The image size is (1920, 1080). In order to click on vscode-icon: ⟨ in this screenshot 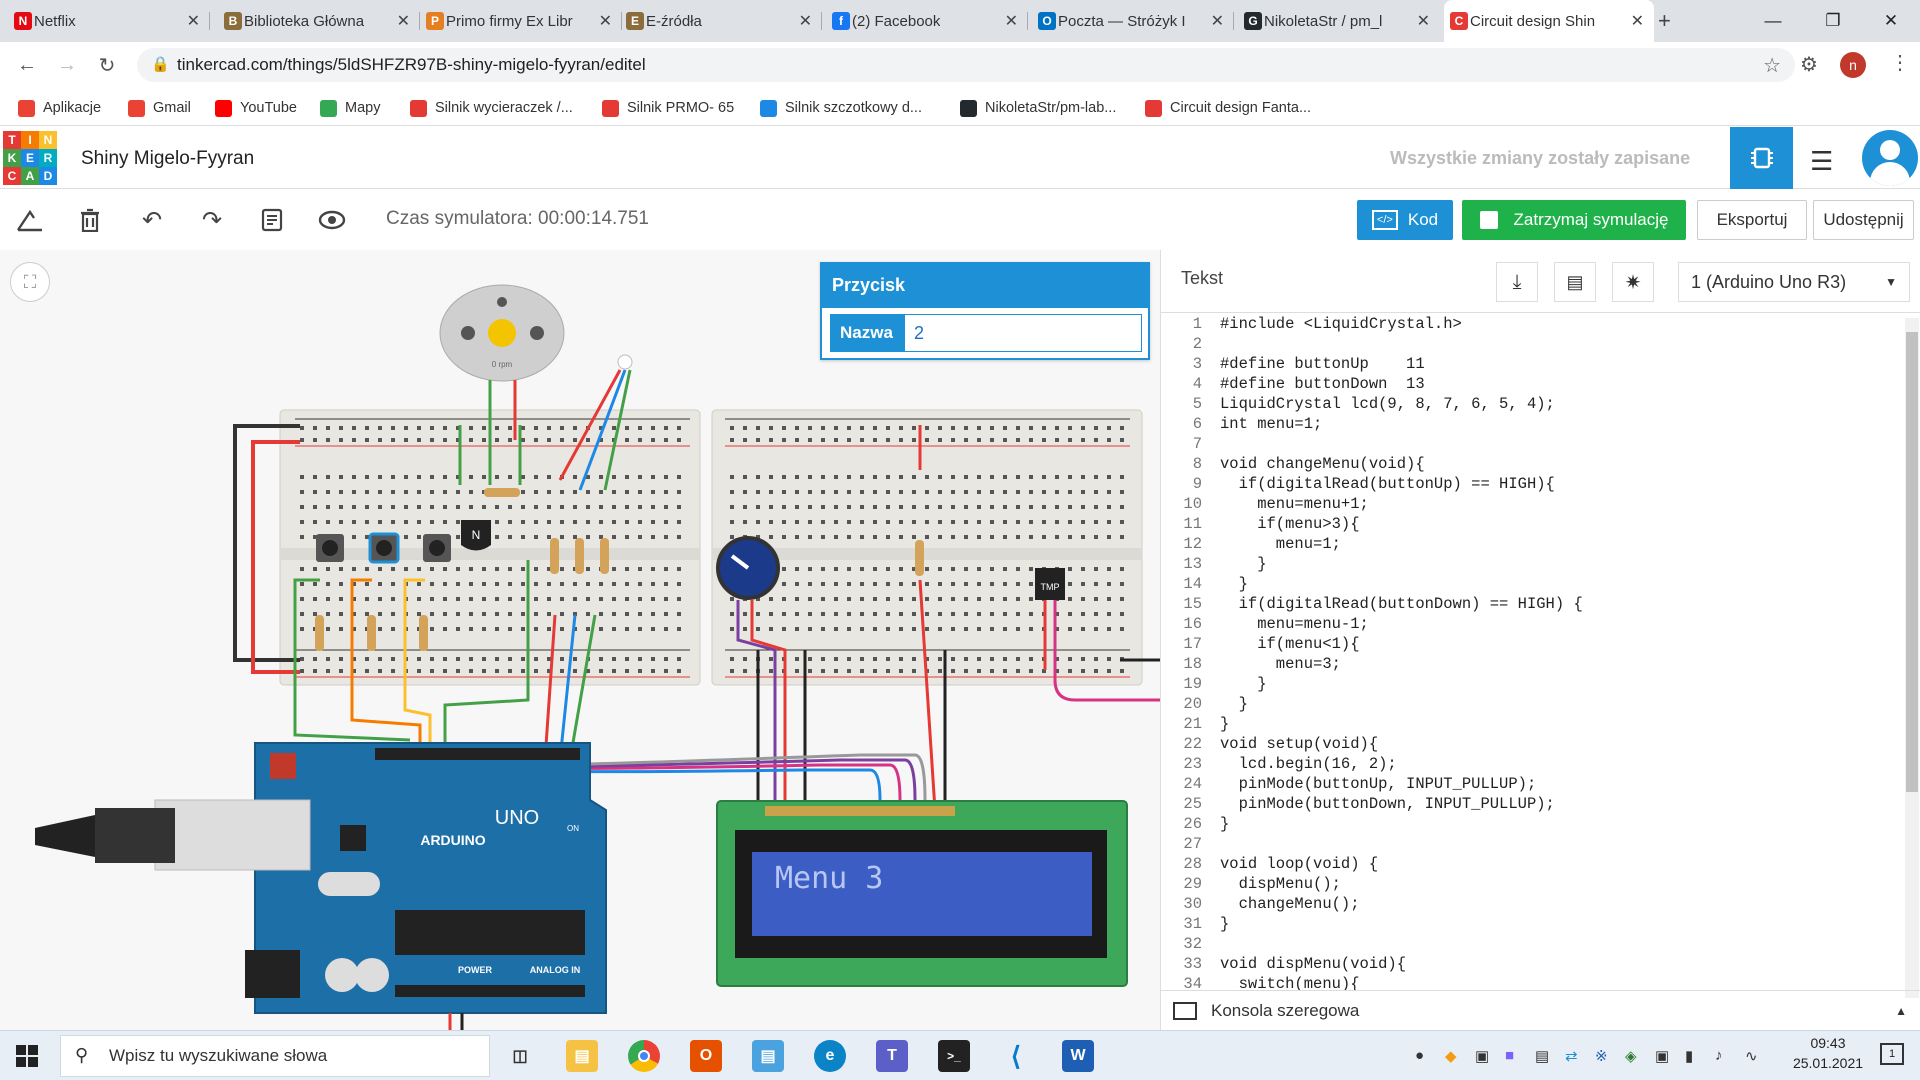, I will do `click(1016, 1056)`.